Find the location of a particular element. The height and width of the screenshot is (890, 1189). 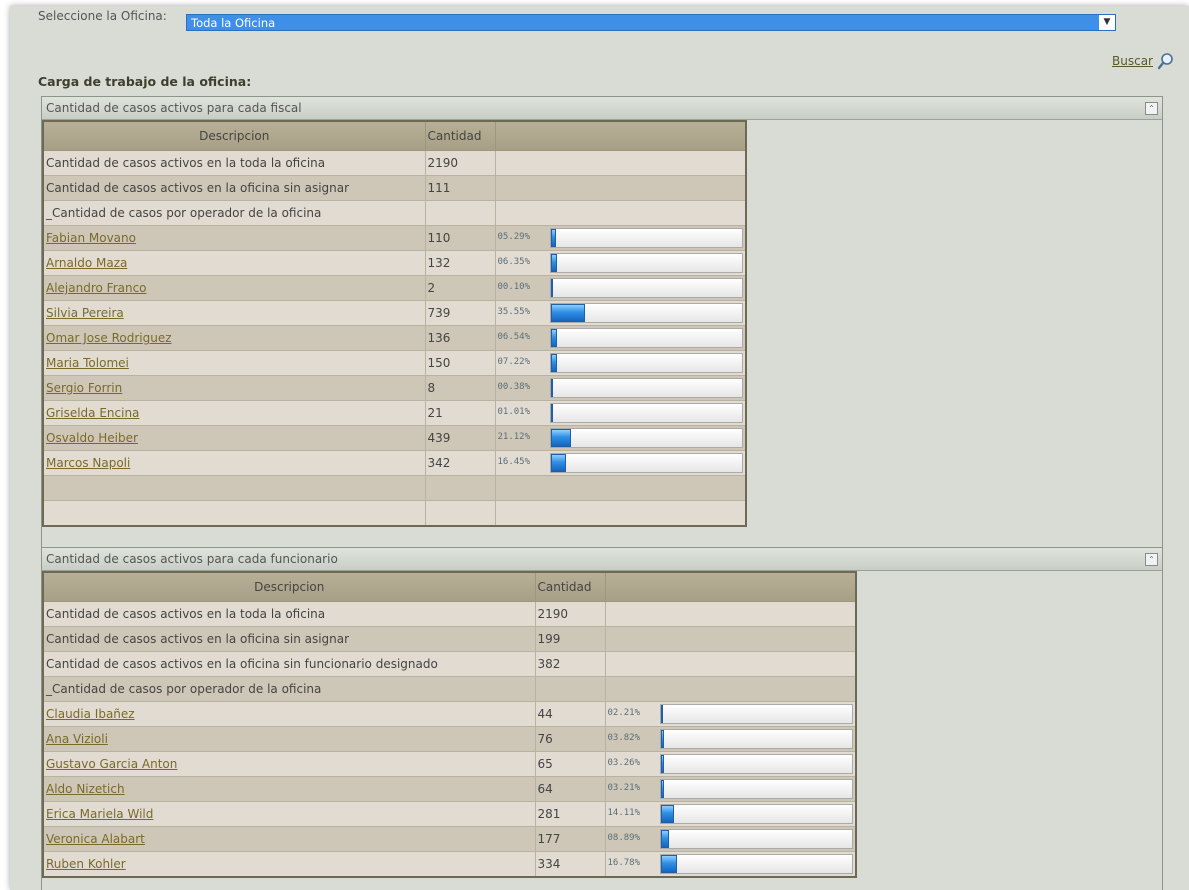

office-select: Toda la Oficina ▼ is located at coordinates (651, 22).